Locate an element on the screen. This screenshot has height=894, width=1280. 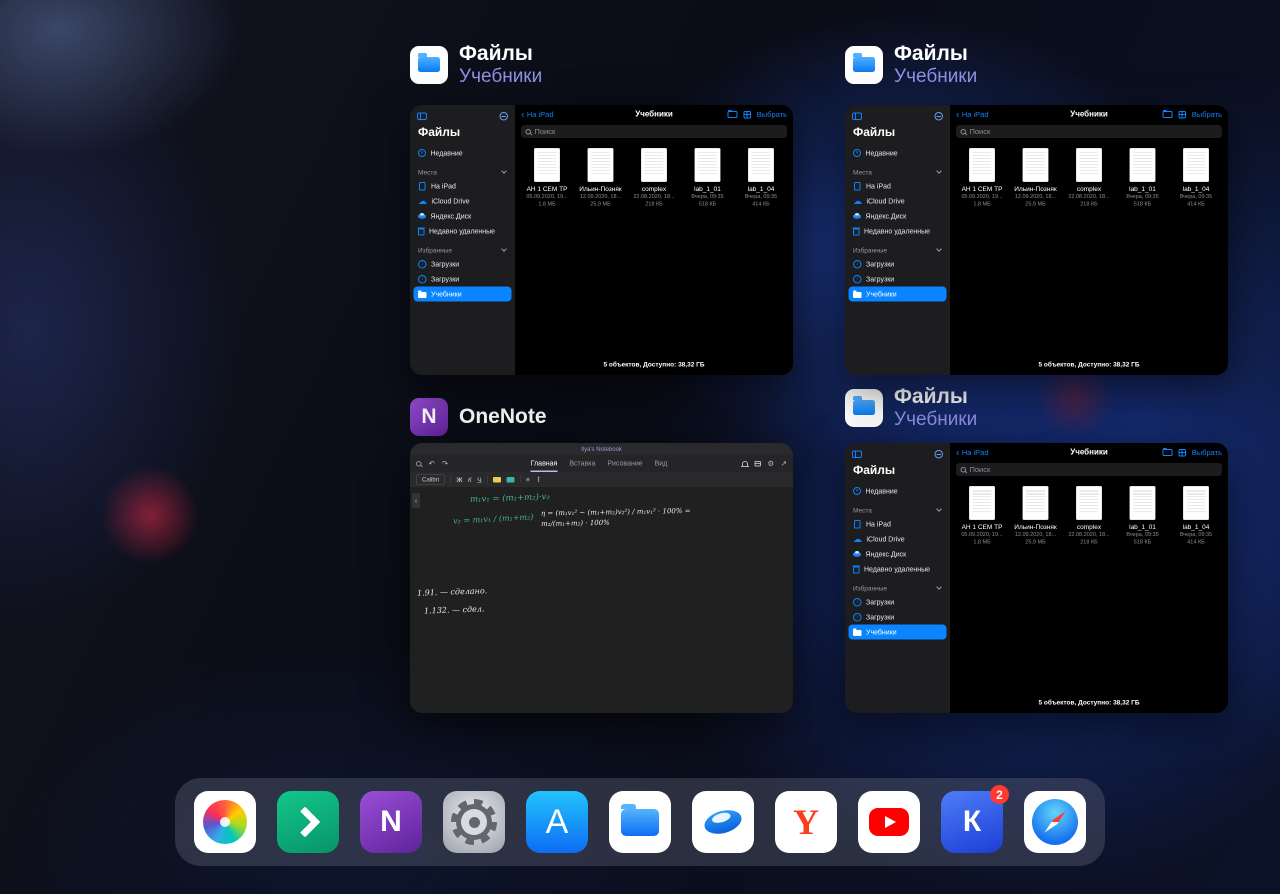
collapse-panel-button: ‹ is located at coordinates (416, 500).